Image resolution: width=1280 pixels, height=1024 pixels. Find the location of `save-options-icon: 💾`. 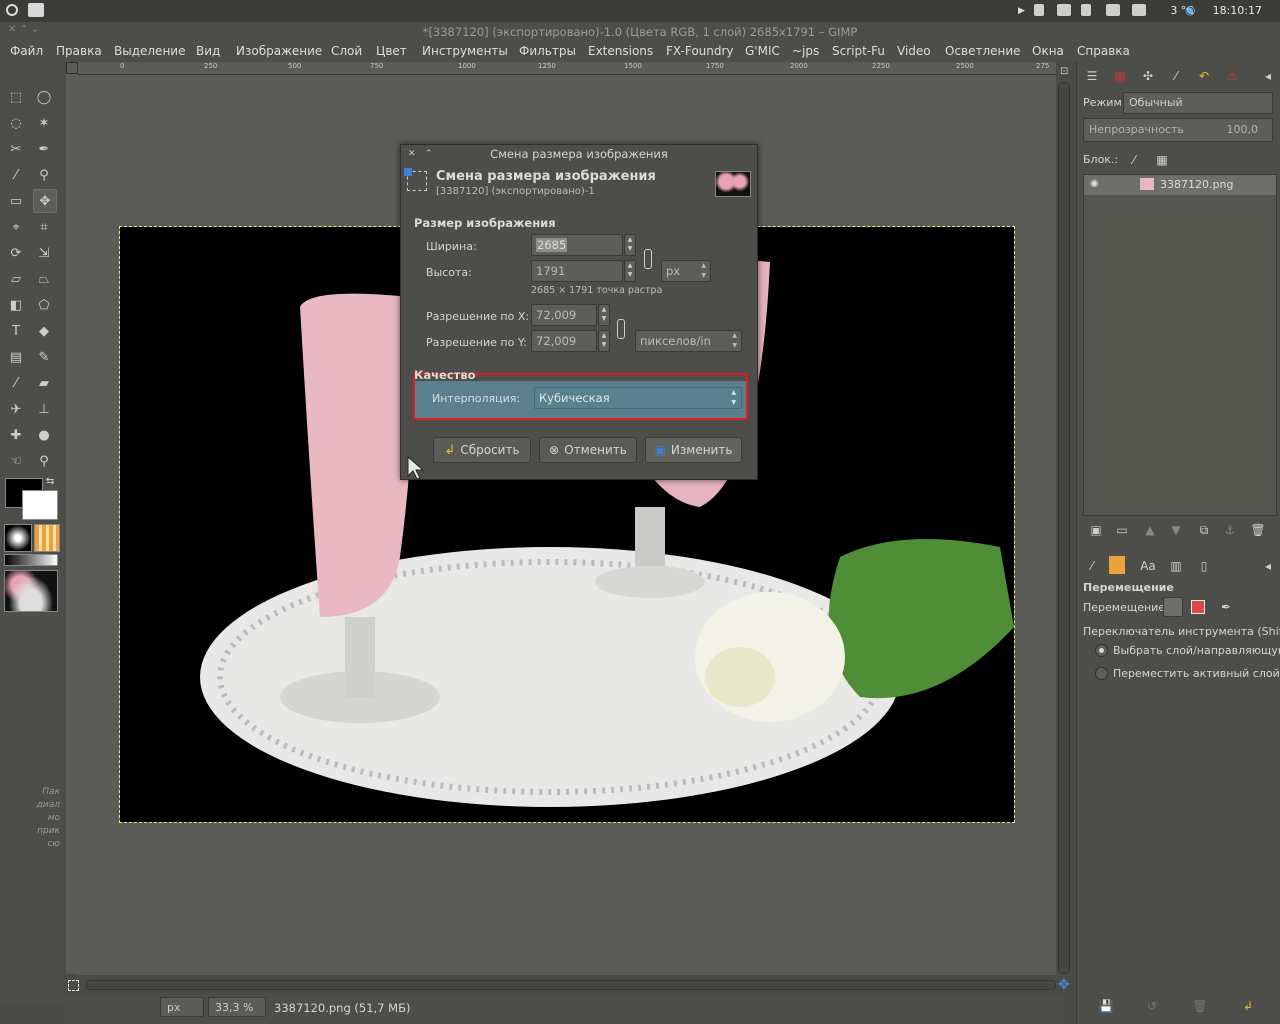

save-options-icon: 💾 is located at coordinates (1106, 1006).